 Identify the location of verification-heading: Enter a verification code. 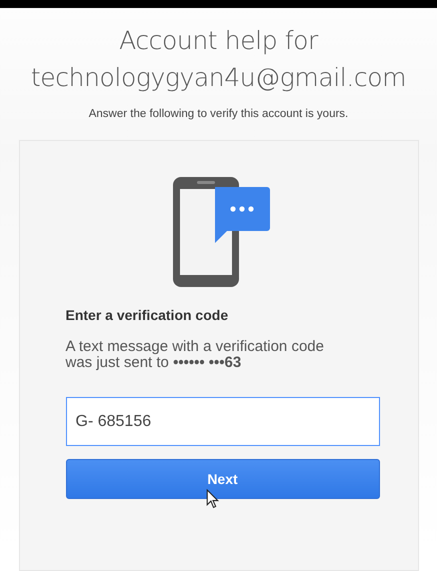
(147, 315).